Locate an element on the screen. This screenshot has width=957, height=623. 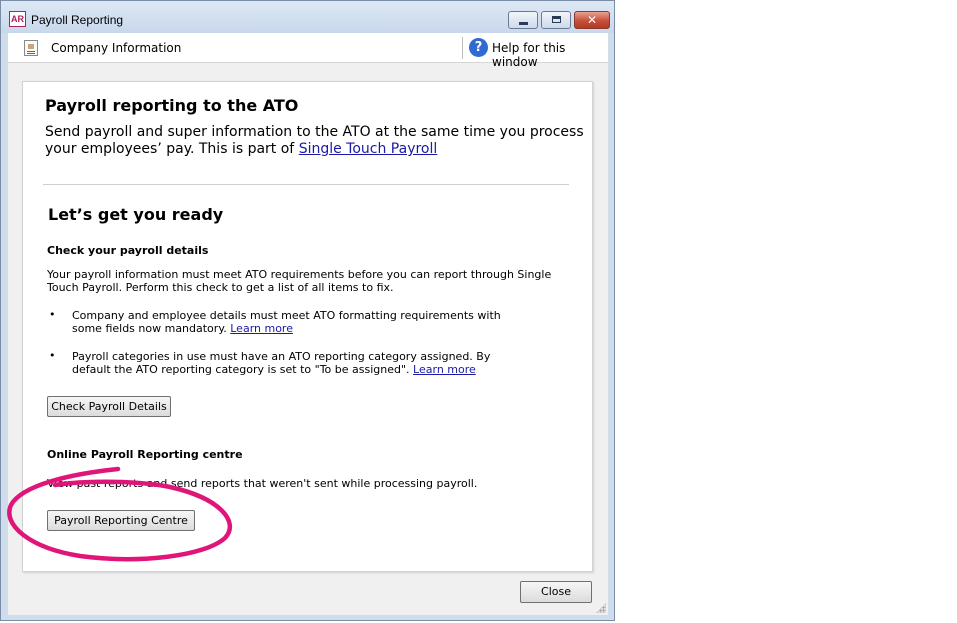
page-title: Payroll reporting to the ATO is located at coordinates (172, 105).